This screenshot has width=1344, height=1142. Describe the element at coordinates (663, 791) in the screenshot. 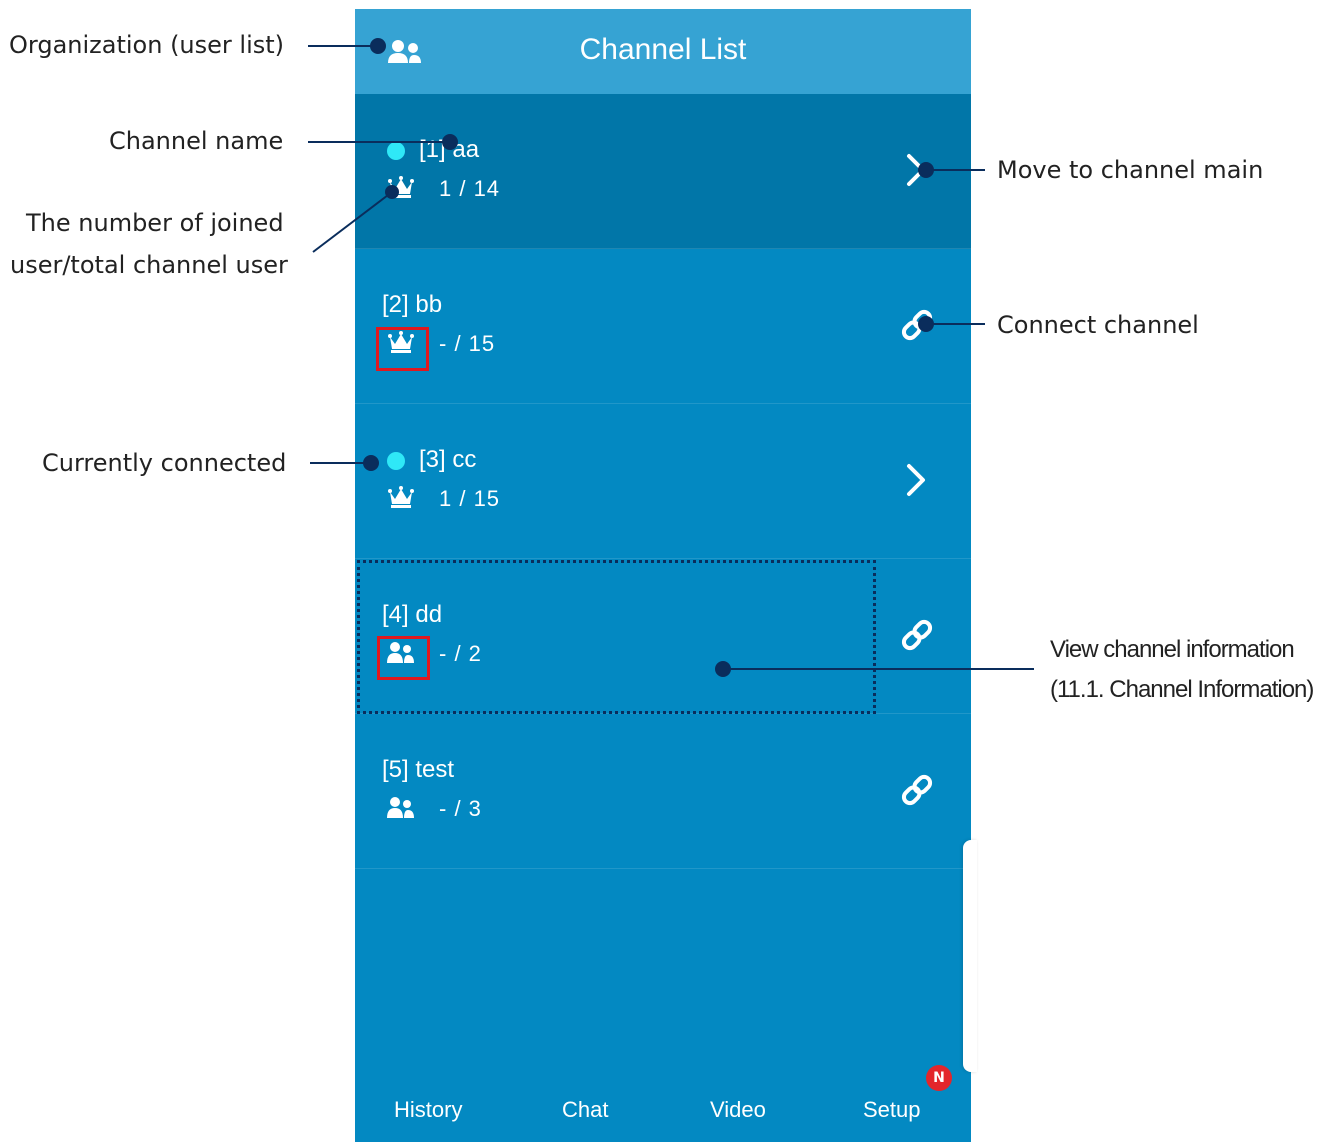

I see `channel-row-5: [5] test - / 3` at that location.